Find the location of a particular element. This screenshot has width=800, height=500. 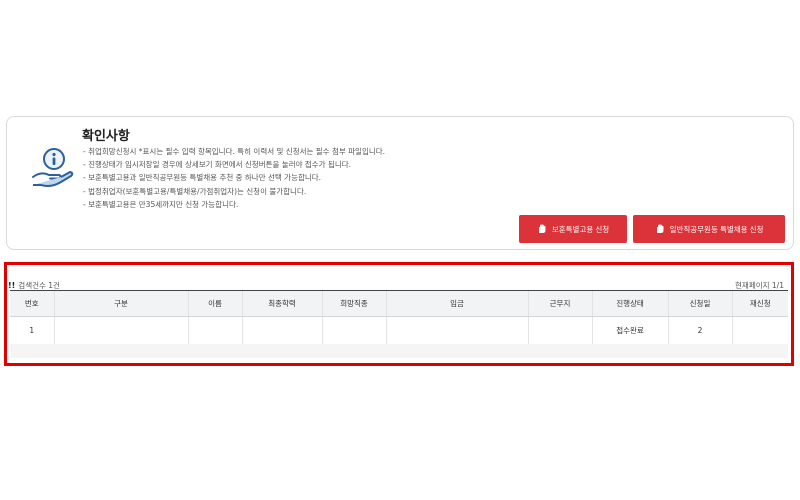

cell-desired-job is located at coordinates (353, 330).